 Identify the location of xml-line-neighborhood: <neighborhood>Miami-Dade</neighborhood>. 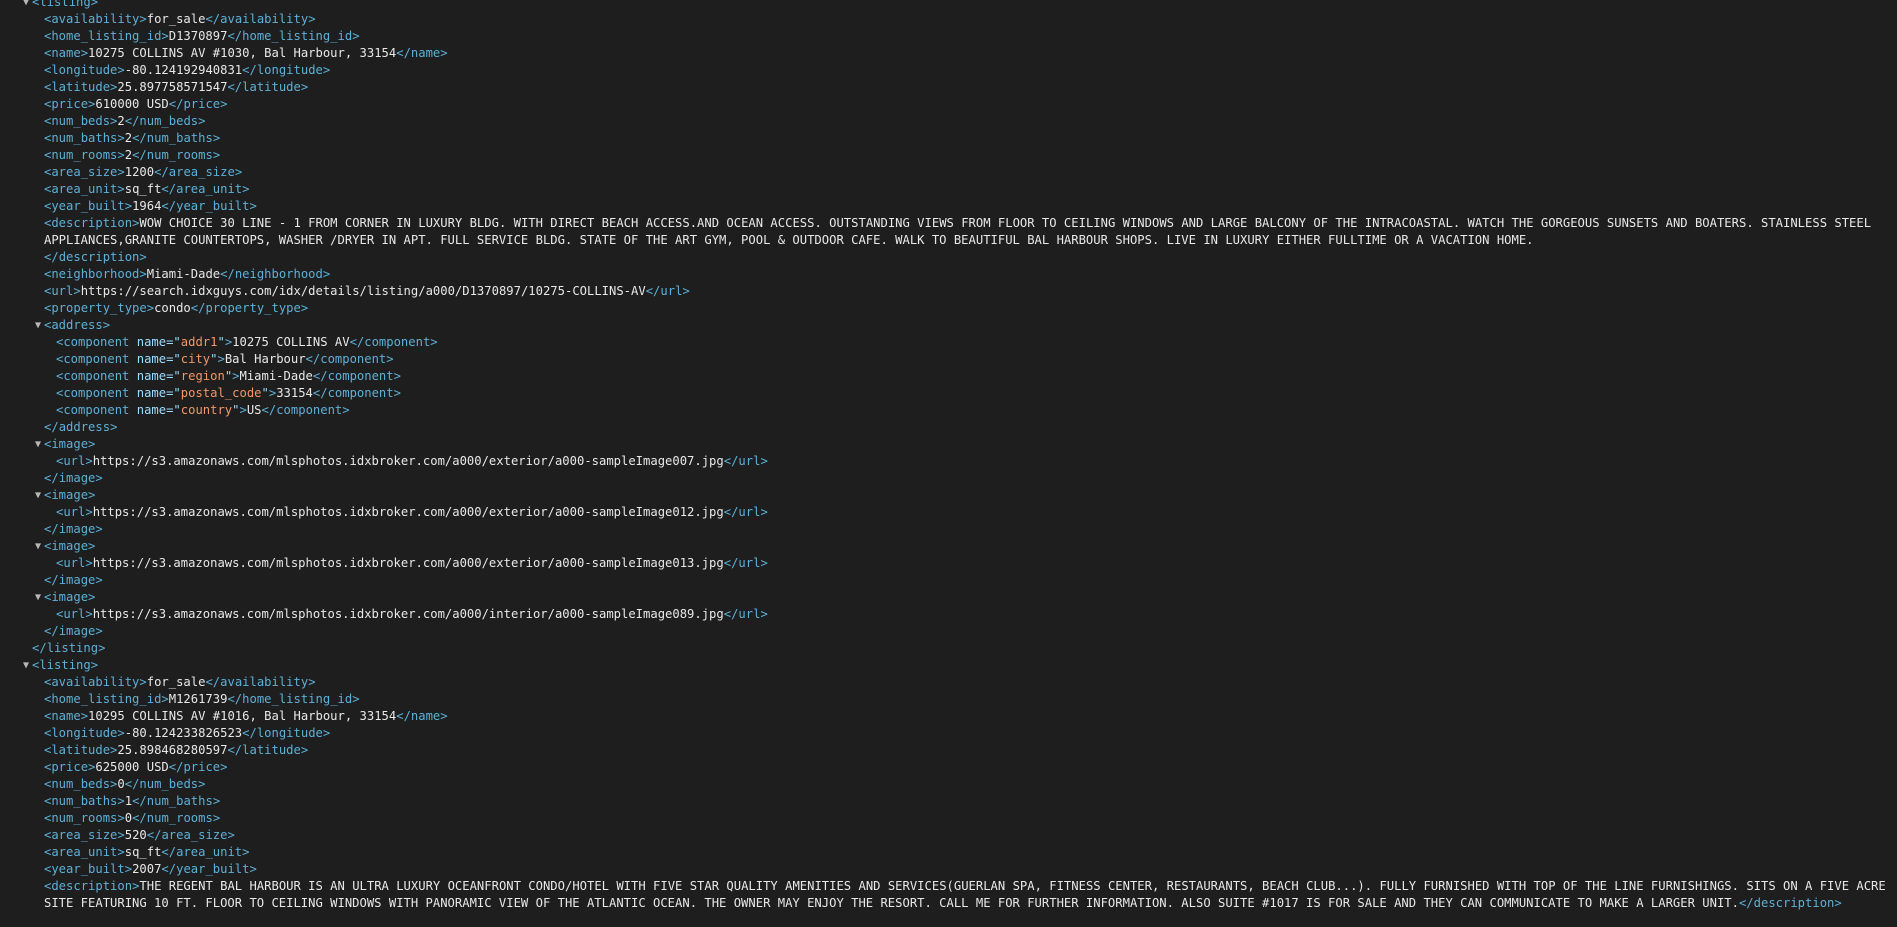
(948, 274).